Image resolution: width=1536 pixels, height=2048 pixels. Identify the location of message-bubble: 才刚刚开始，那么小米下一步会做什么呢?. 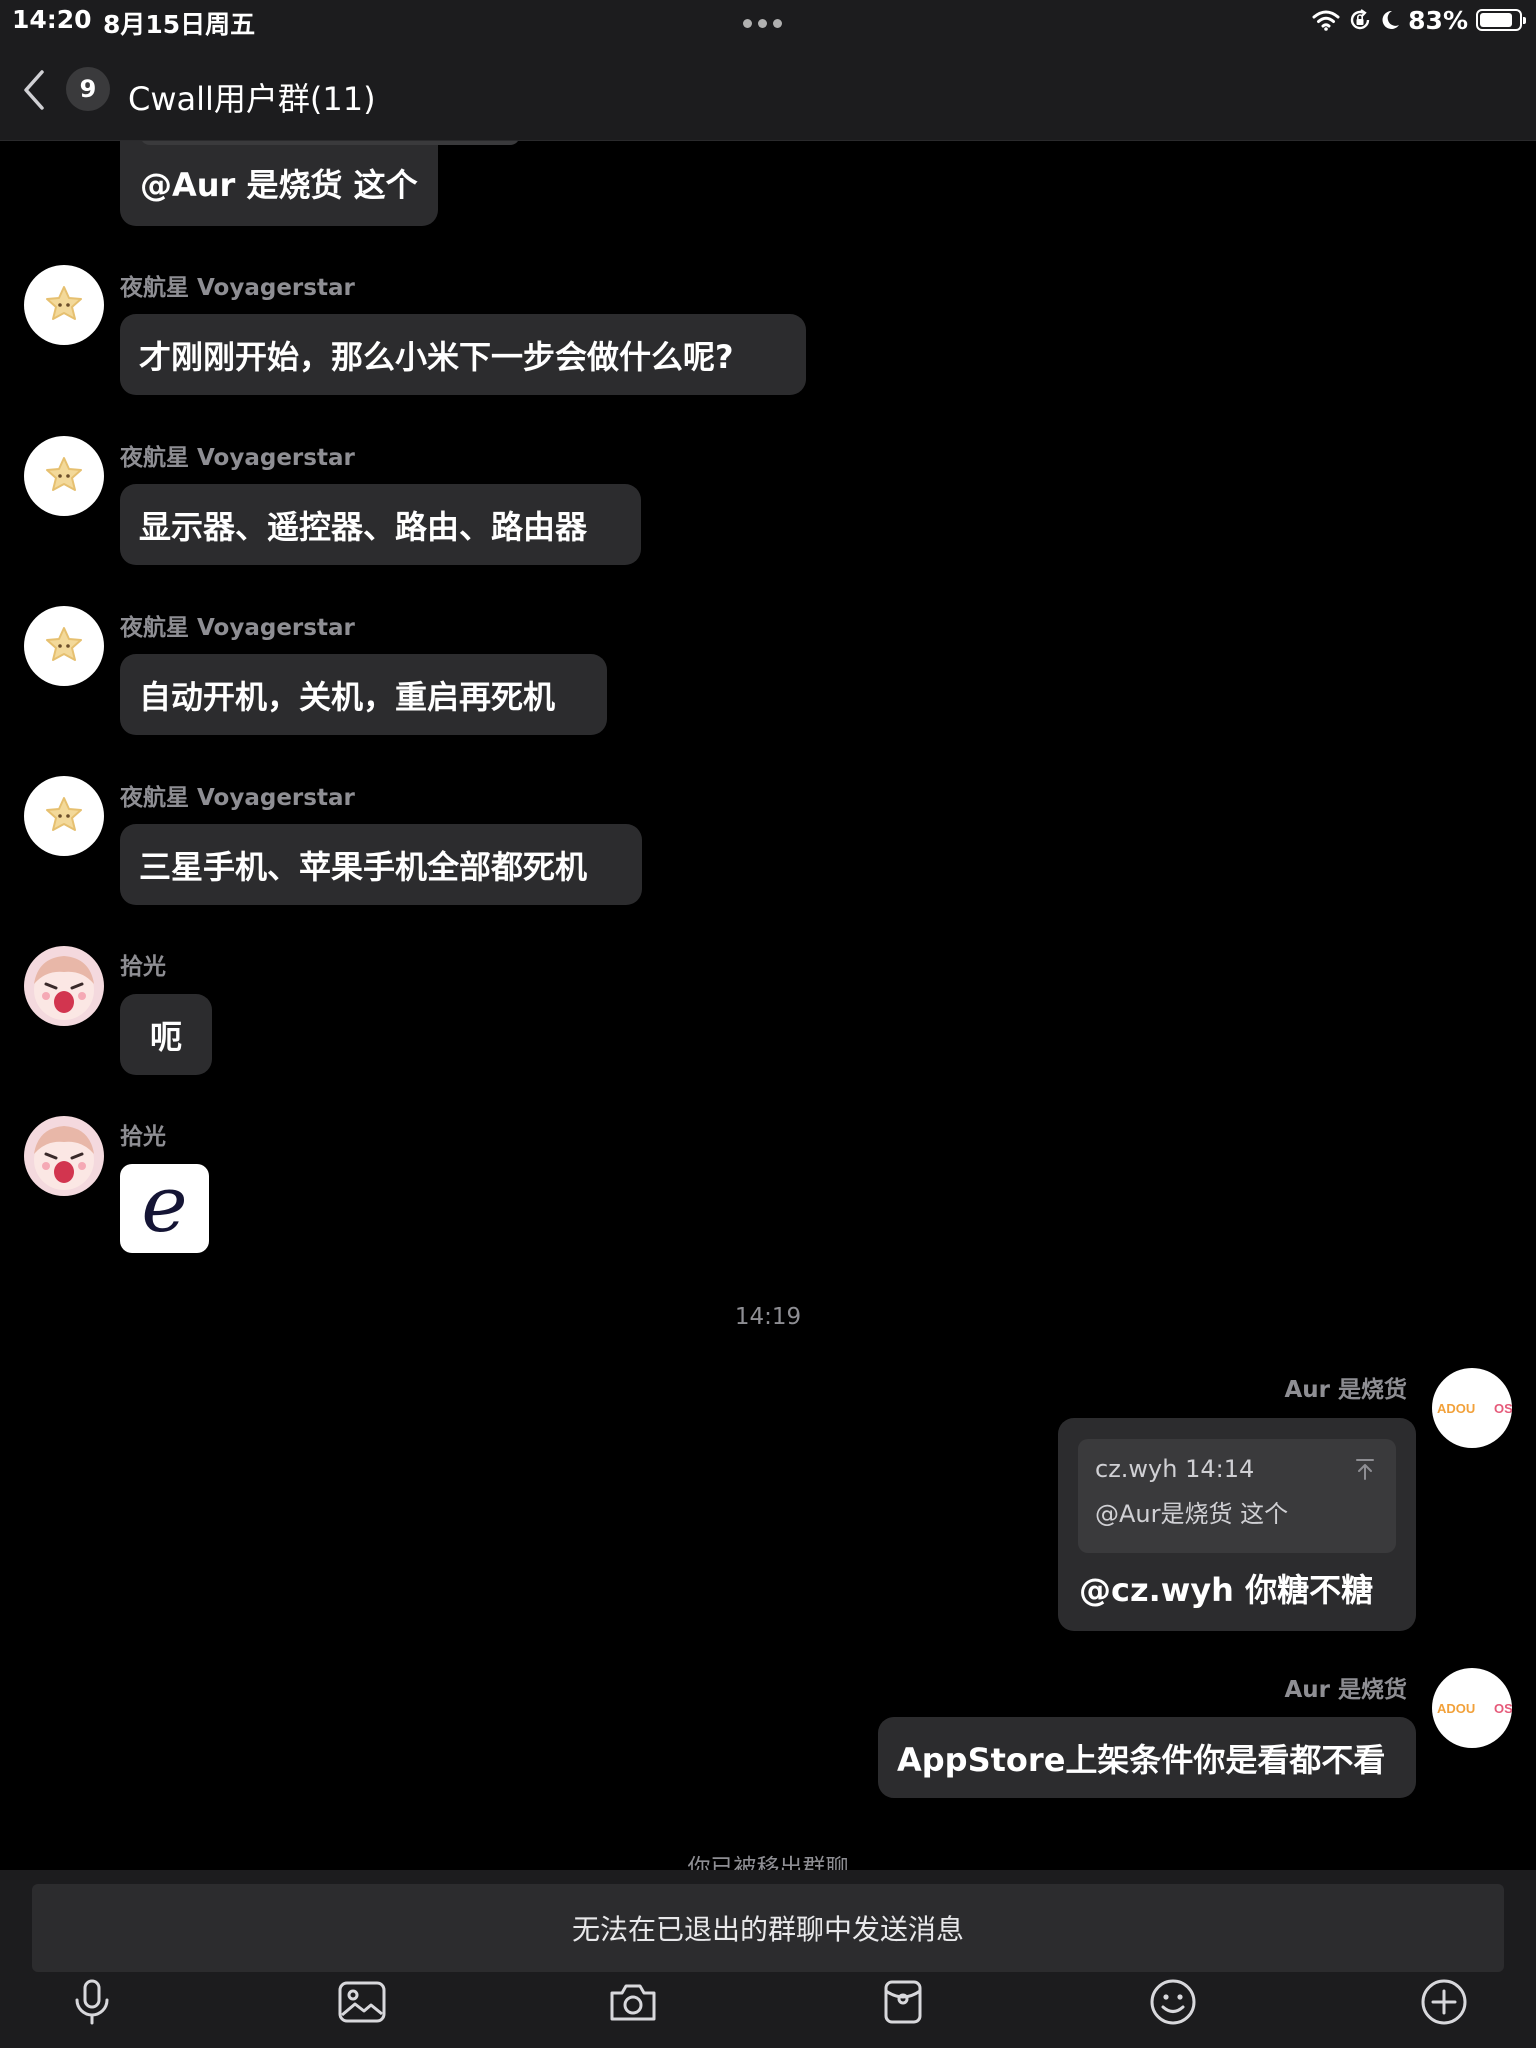
(463, 354).